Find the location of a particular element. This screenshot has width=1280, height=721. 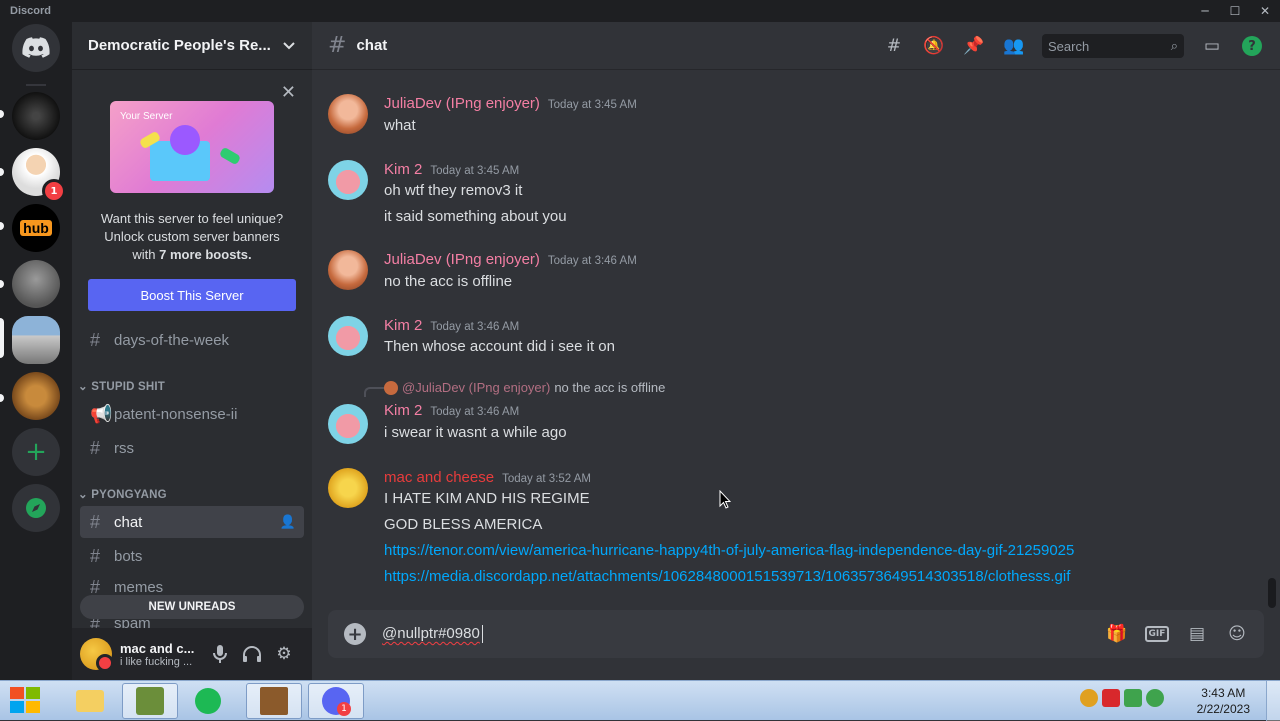

server-logo-icon: hub is located at coordinates (36, 228).